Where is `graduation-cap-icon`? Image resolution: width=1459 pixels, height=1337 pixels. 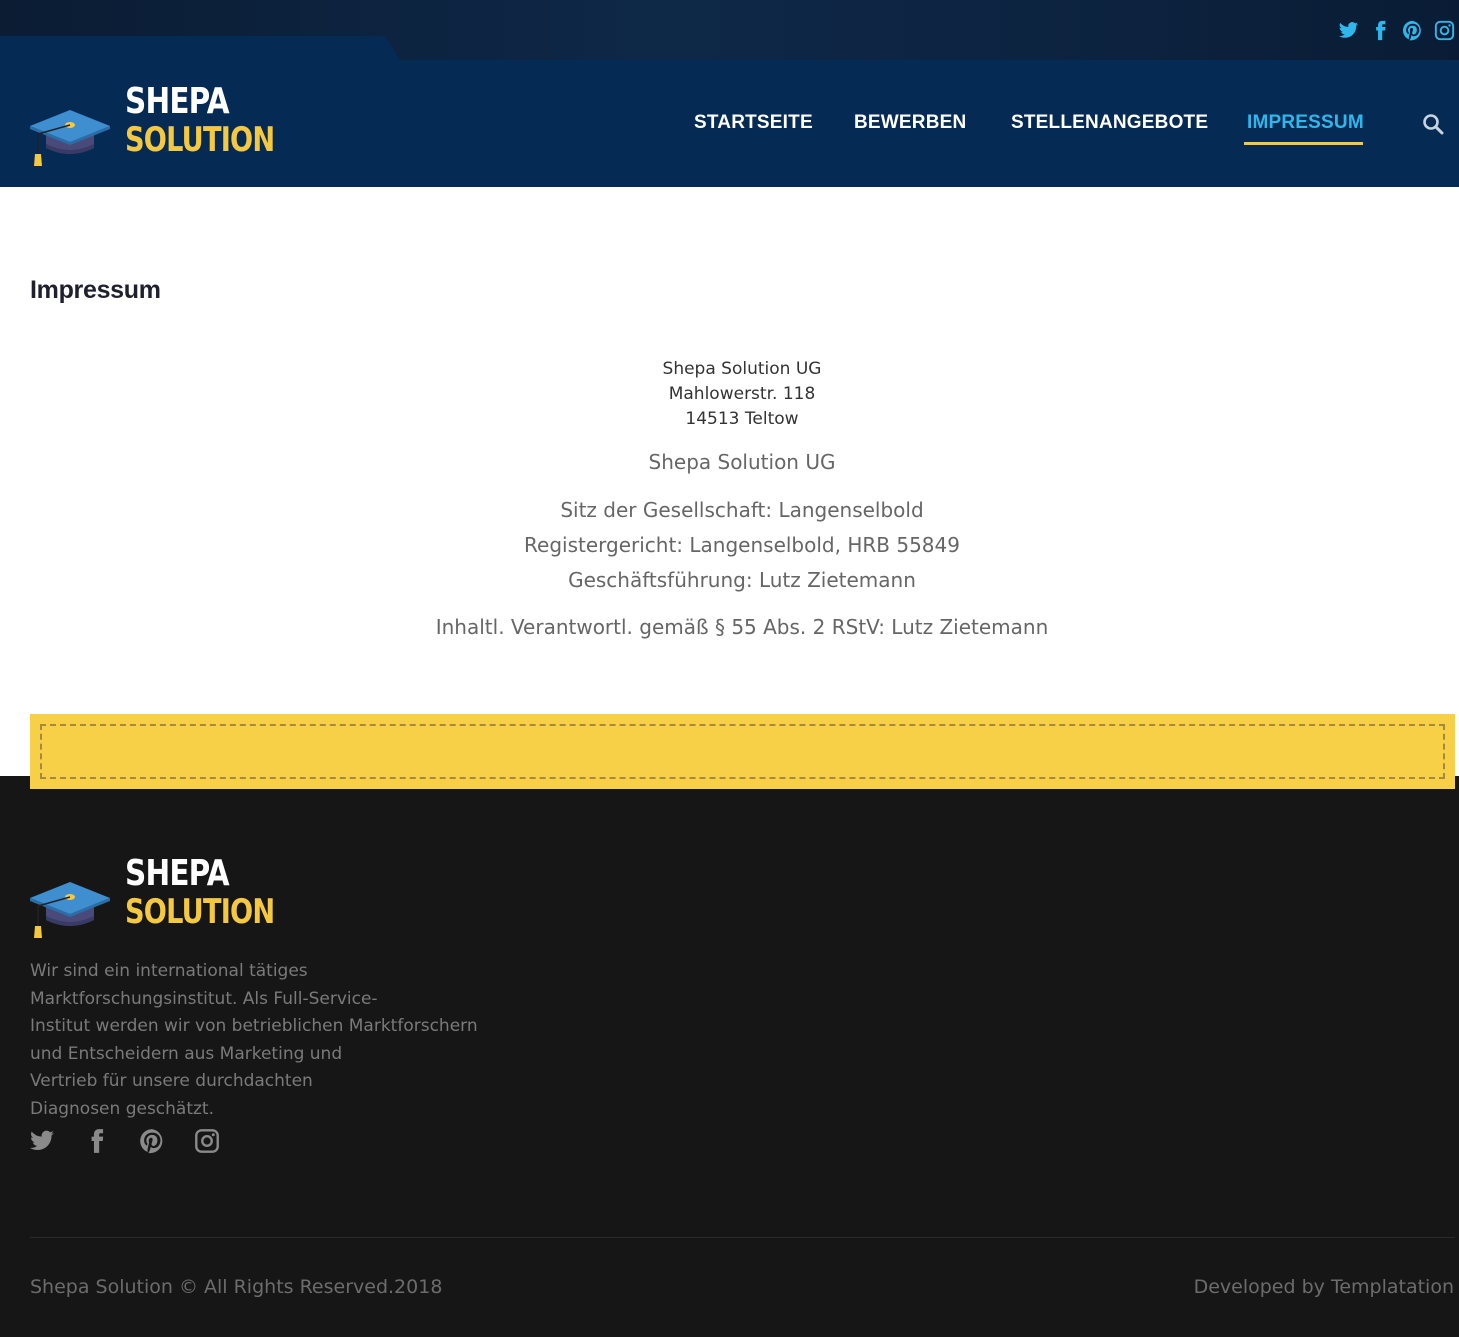 graduation-cap-icon is located at coordinates (70, 910).